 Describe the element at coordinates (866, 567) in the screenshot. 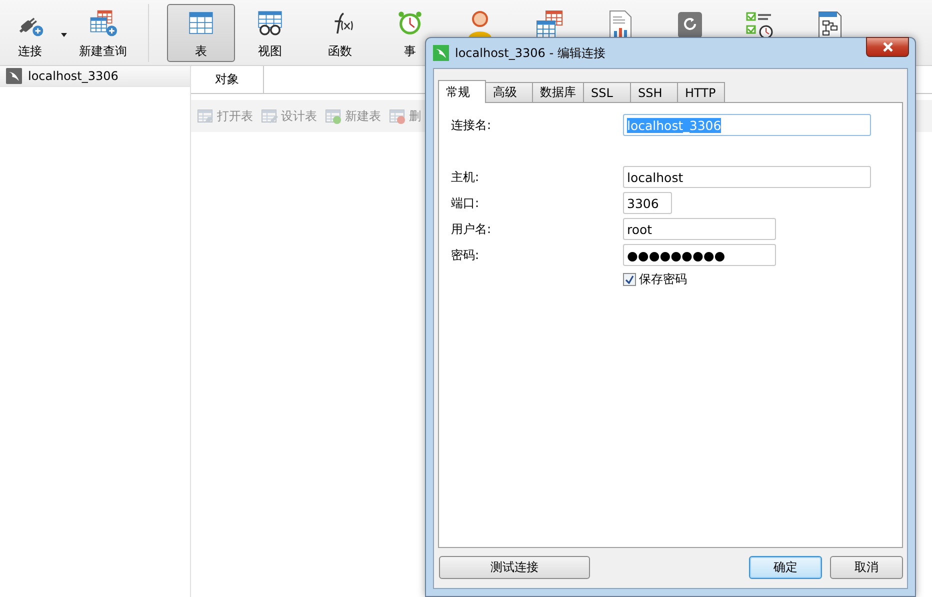

I see `dialog-button: 取消` at that location.